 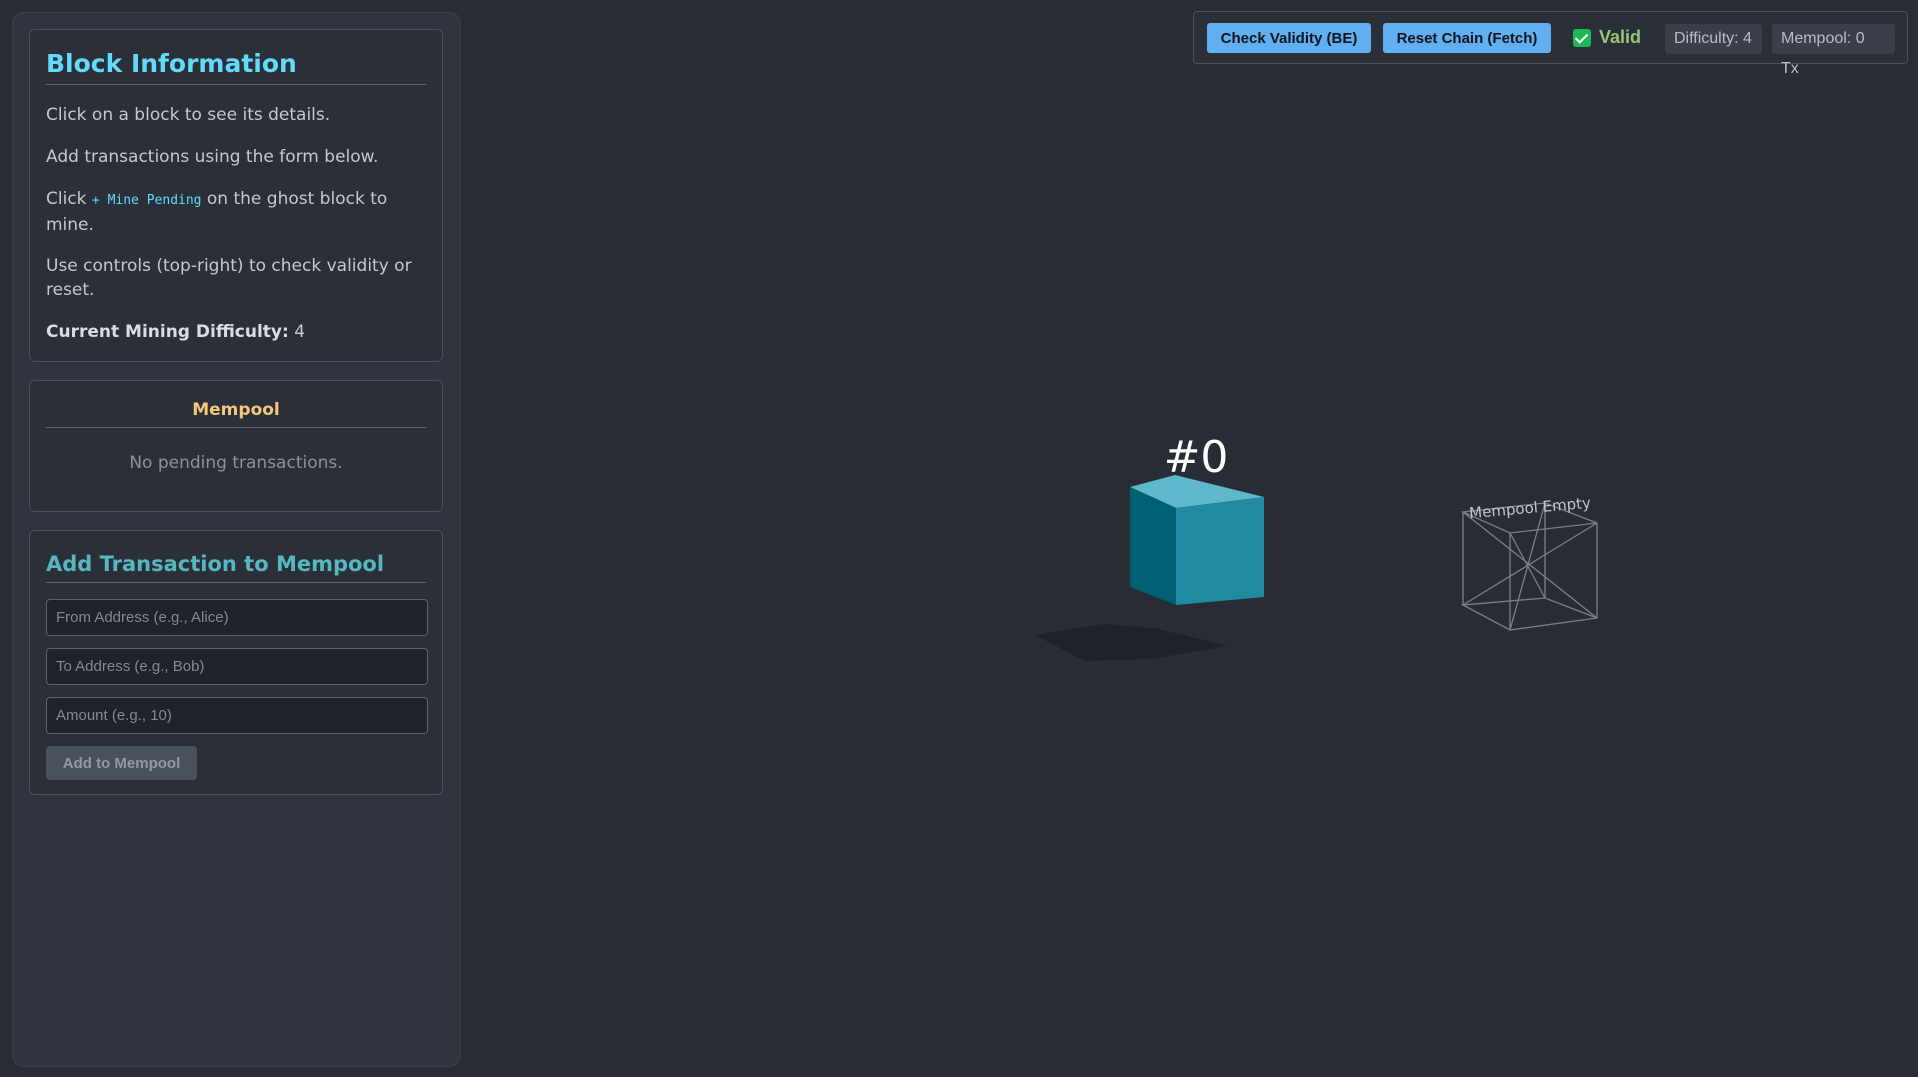 What do you see at coordinates (1289, 38) in the screenshot?
I see `check-validity-button: Check Validity (BE)` at bounding box center [1289, 38].